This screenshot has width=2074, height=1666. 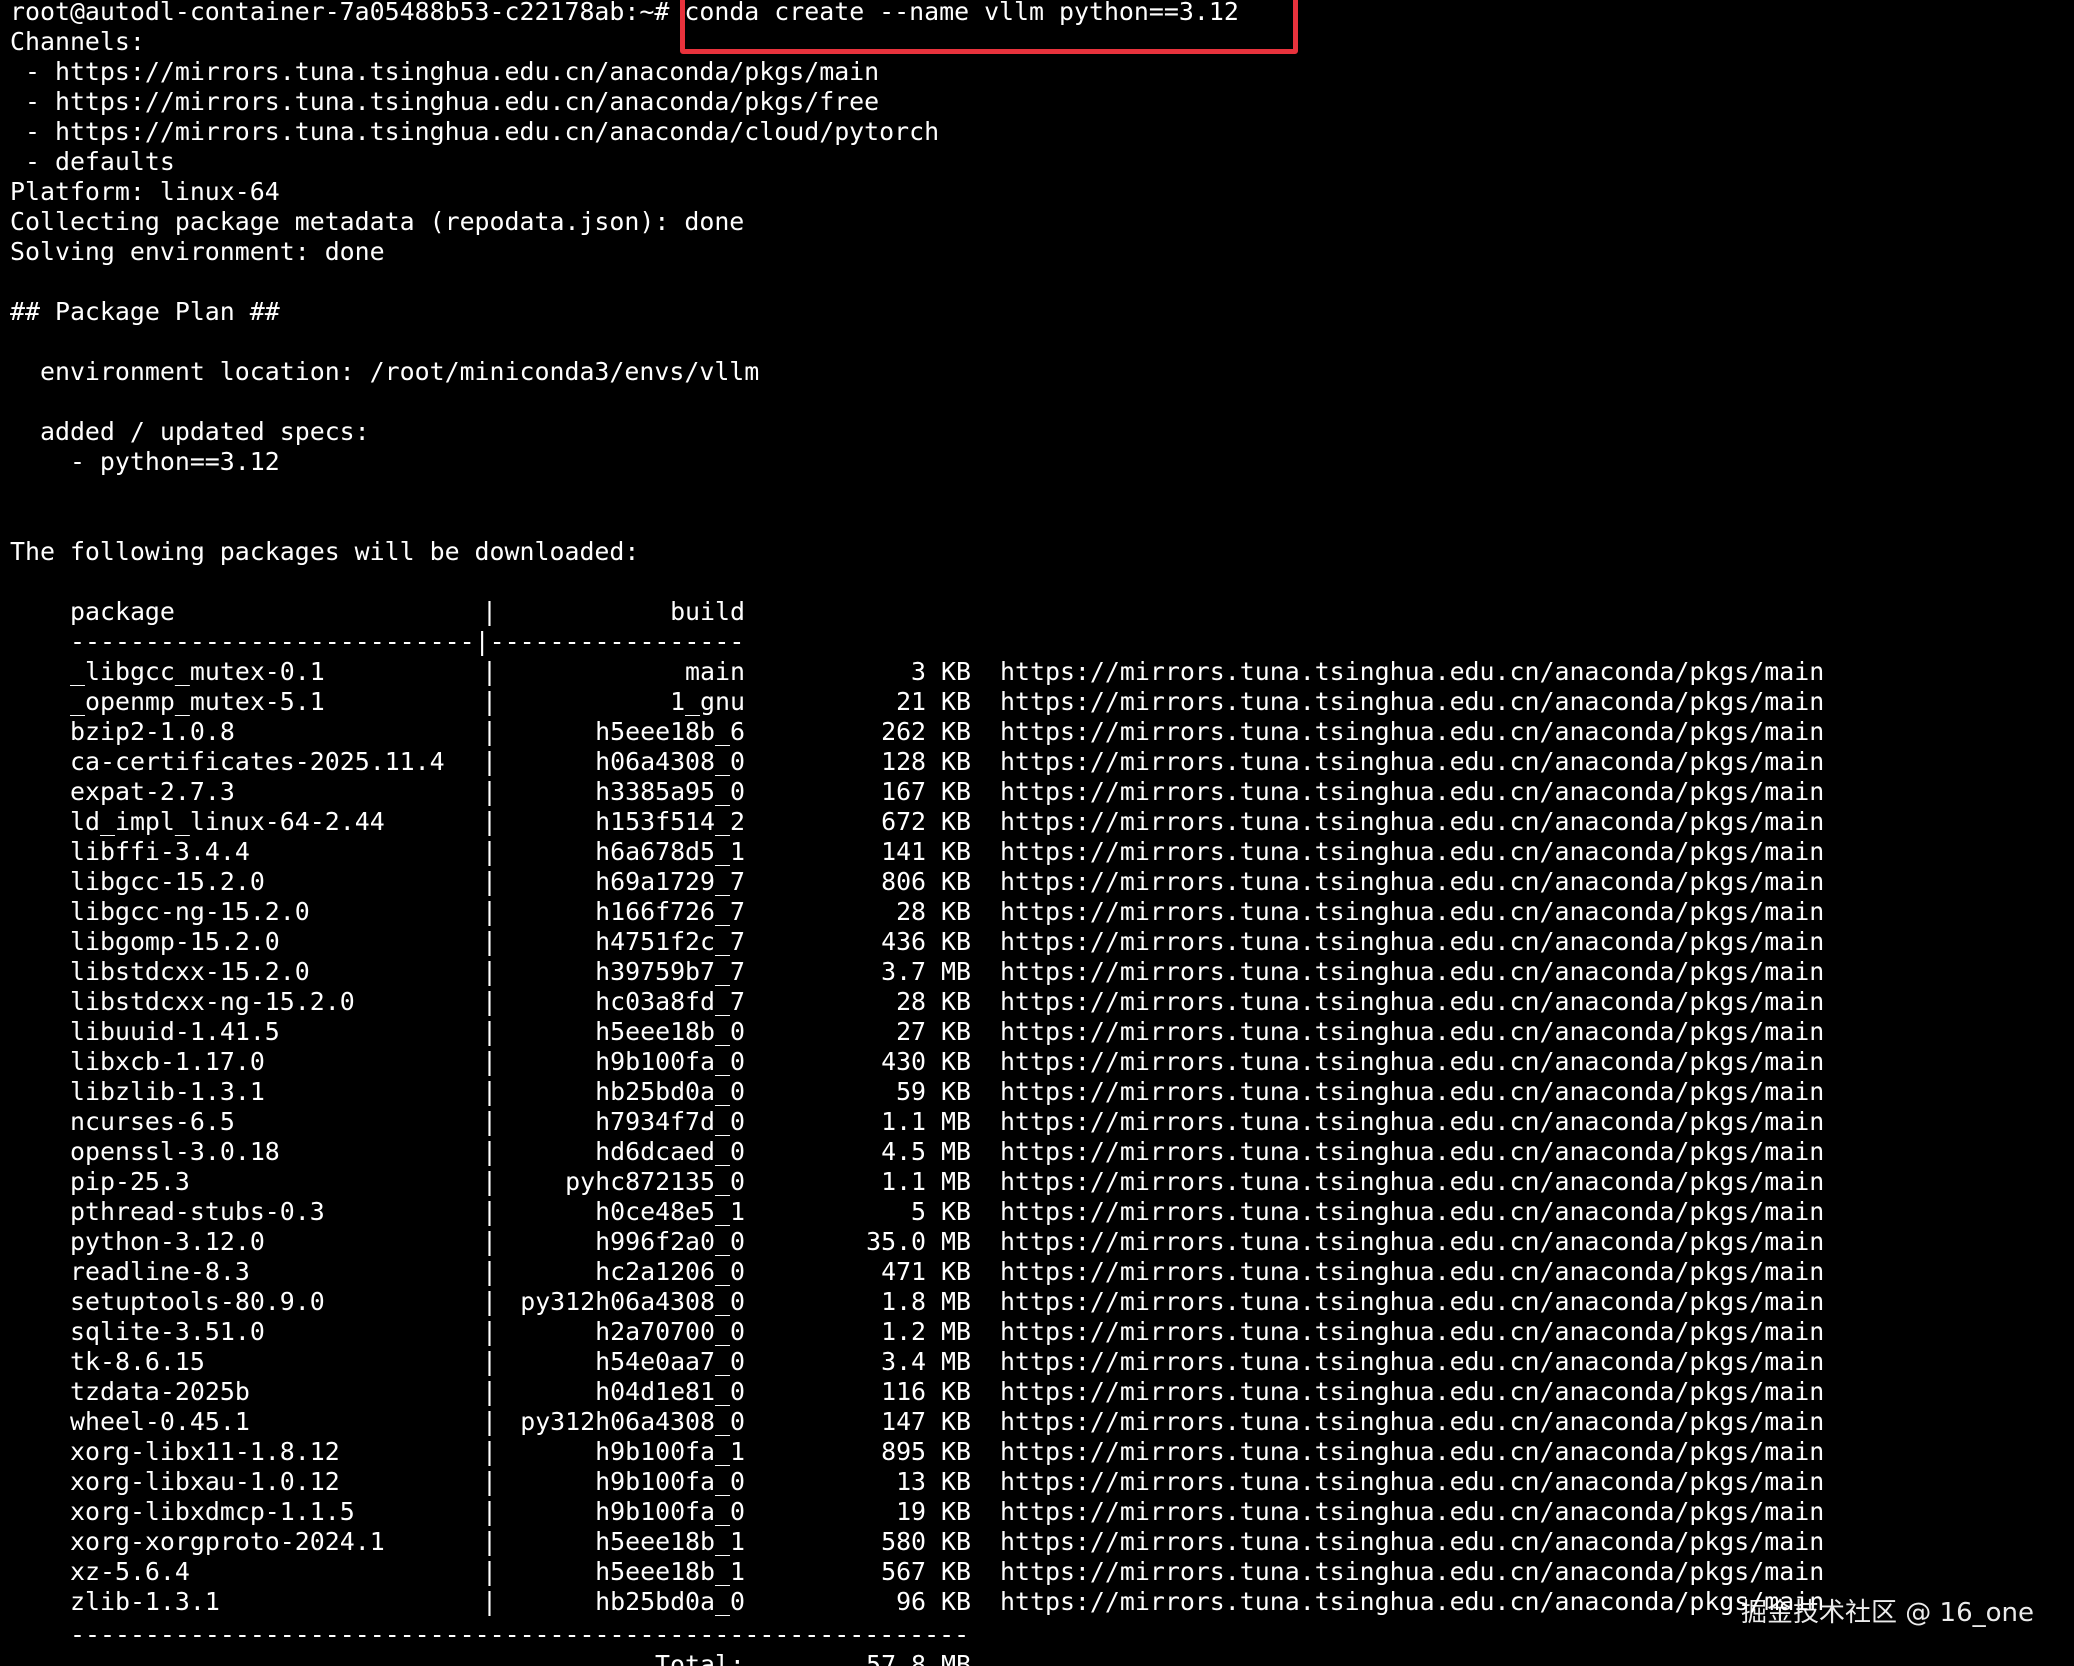 I want to click on row-build: h06a4308_0, so click(x=670, y=761).